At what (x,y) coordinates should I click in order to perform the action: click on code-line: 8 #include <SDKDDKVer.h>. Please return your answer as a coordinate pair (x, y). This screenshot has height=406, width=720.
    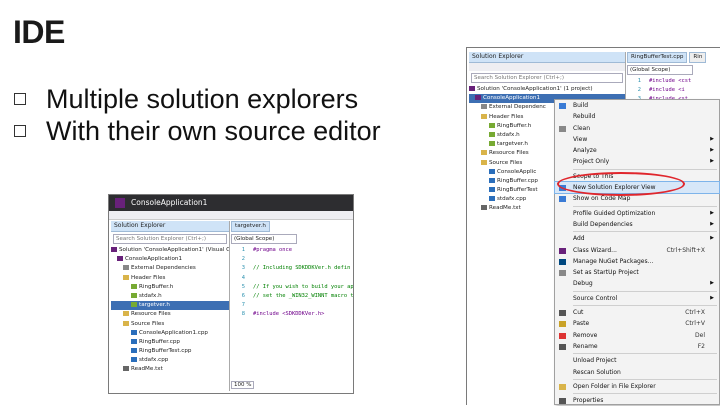
    Looking at the image, I should click on (292, 314).